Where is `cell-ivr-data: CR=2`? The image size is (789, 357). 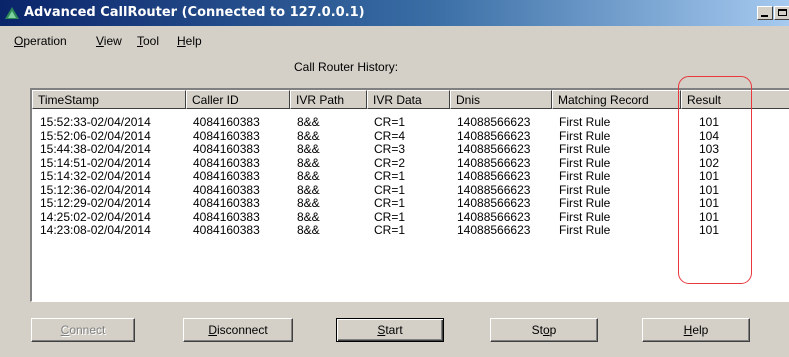
cell-ivr-data: CR=2 is located at coordinates (389, 163).